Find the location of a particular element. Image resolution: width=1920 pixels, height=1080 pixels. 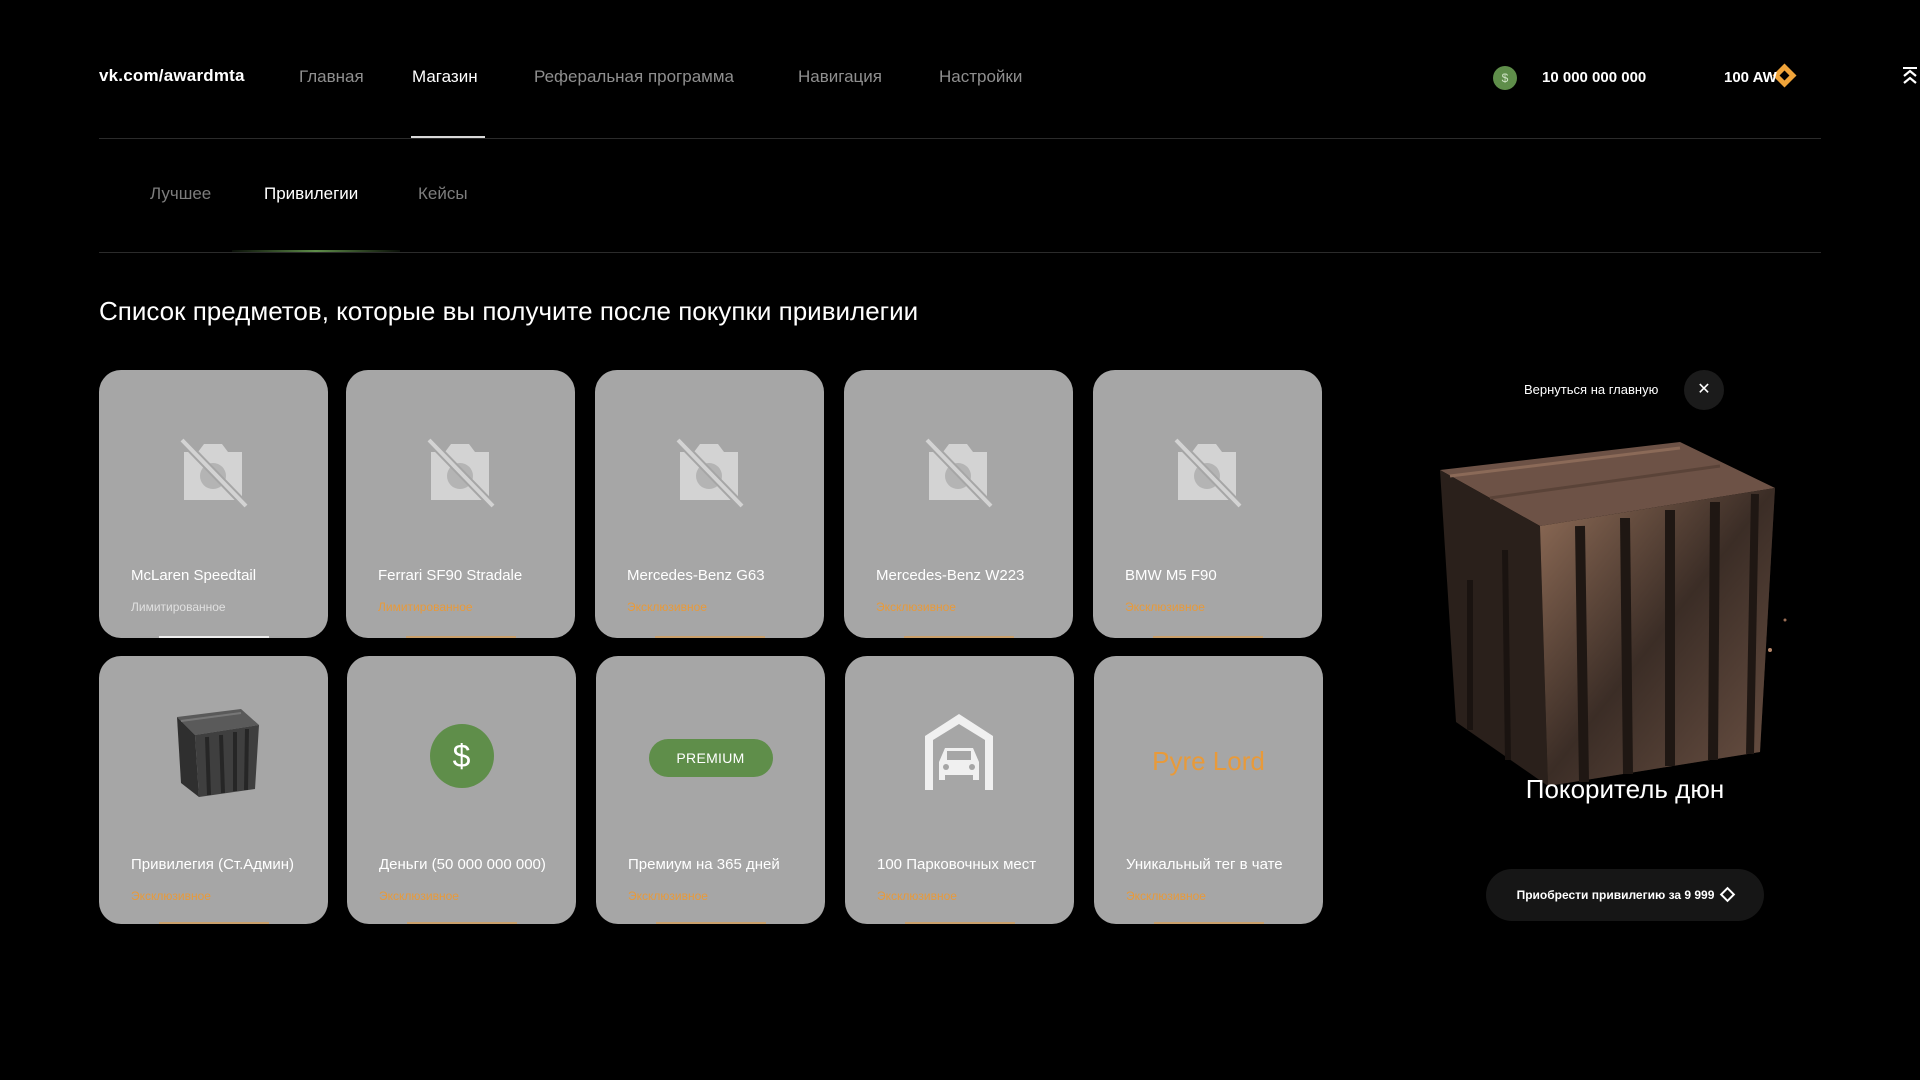

nav-item-shop: Магазин is located at coordinates (445, 77).